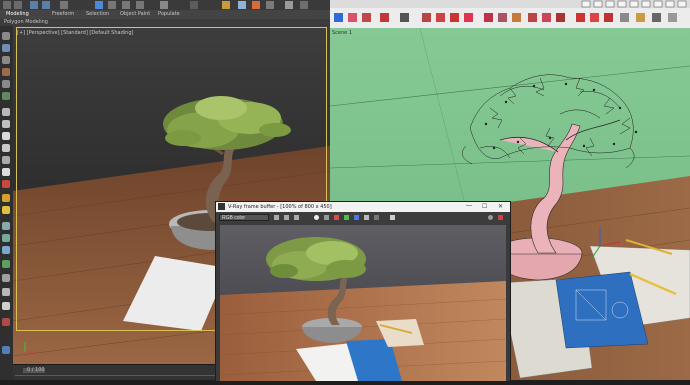  I want to click on red-channel-icon, so click(336, 217).